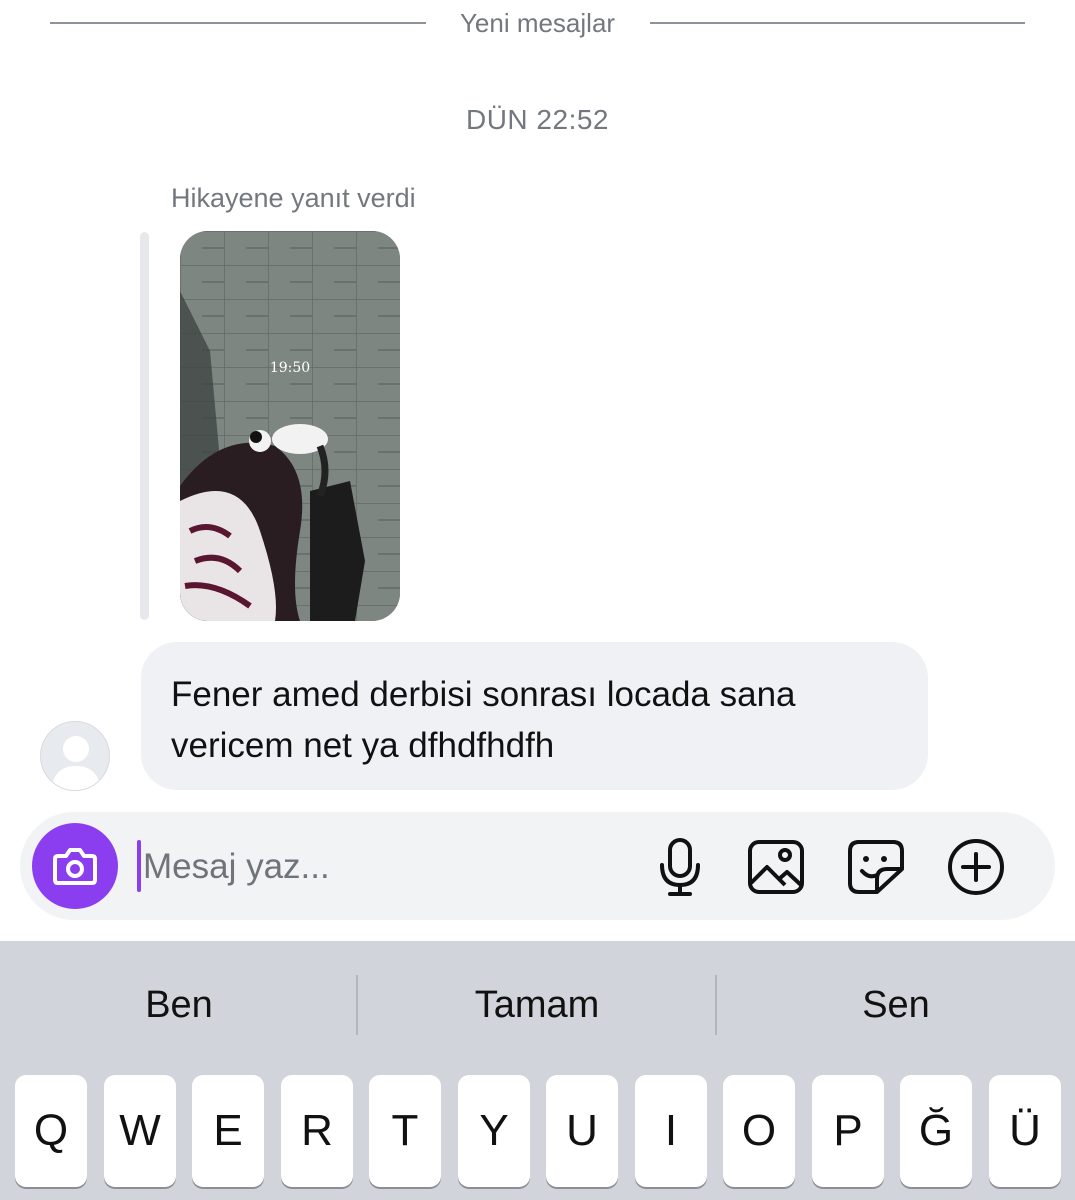 Image resolution: width=1075 pixels, height=1200 pixels. Describe the element at coordinates (405, 1131) in the screenshot. I see `key-t: T` at that location.